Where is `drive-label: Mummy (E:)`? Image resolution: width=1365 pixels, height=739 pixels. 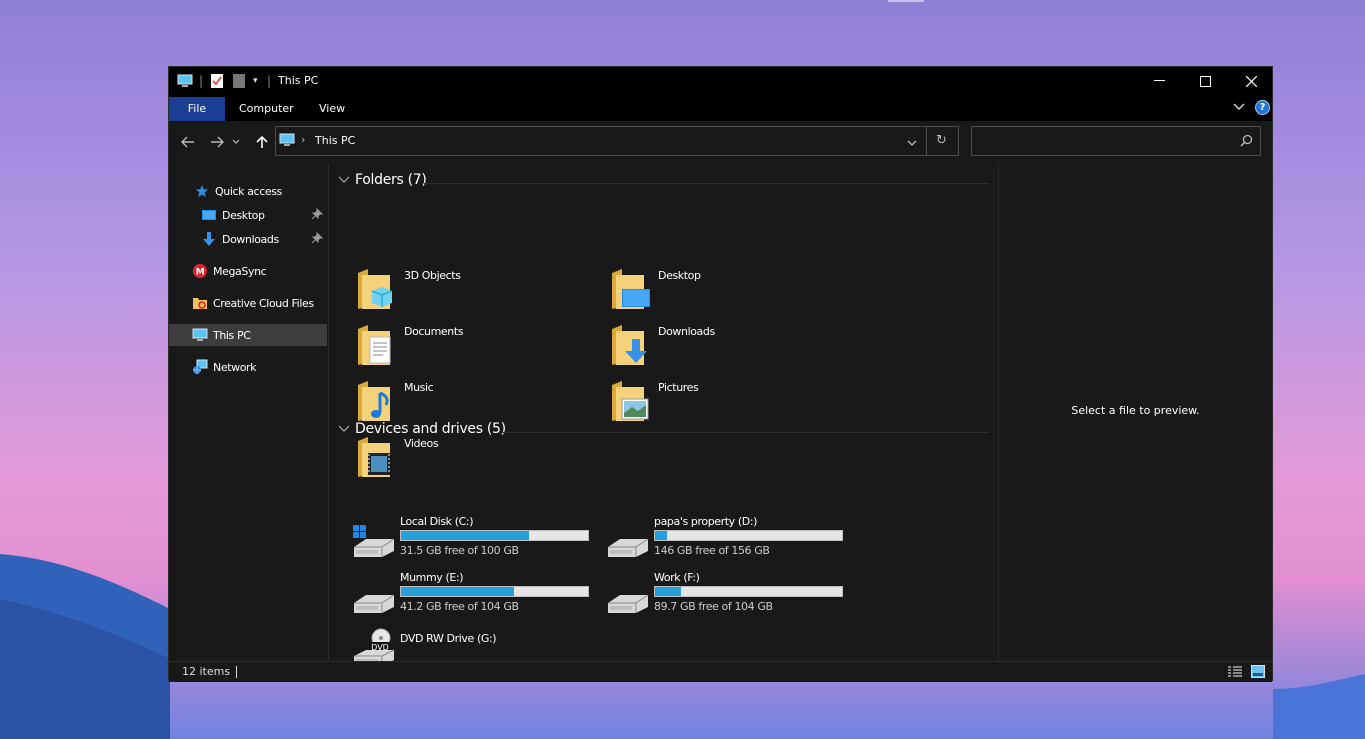 drive-label: Mummy (E:) is located at coordinates (432, 577).